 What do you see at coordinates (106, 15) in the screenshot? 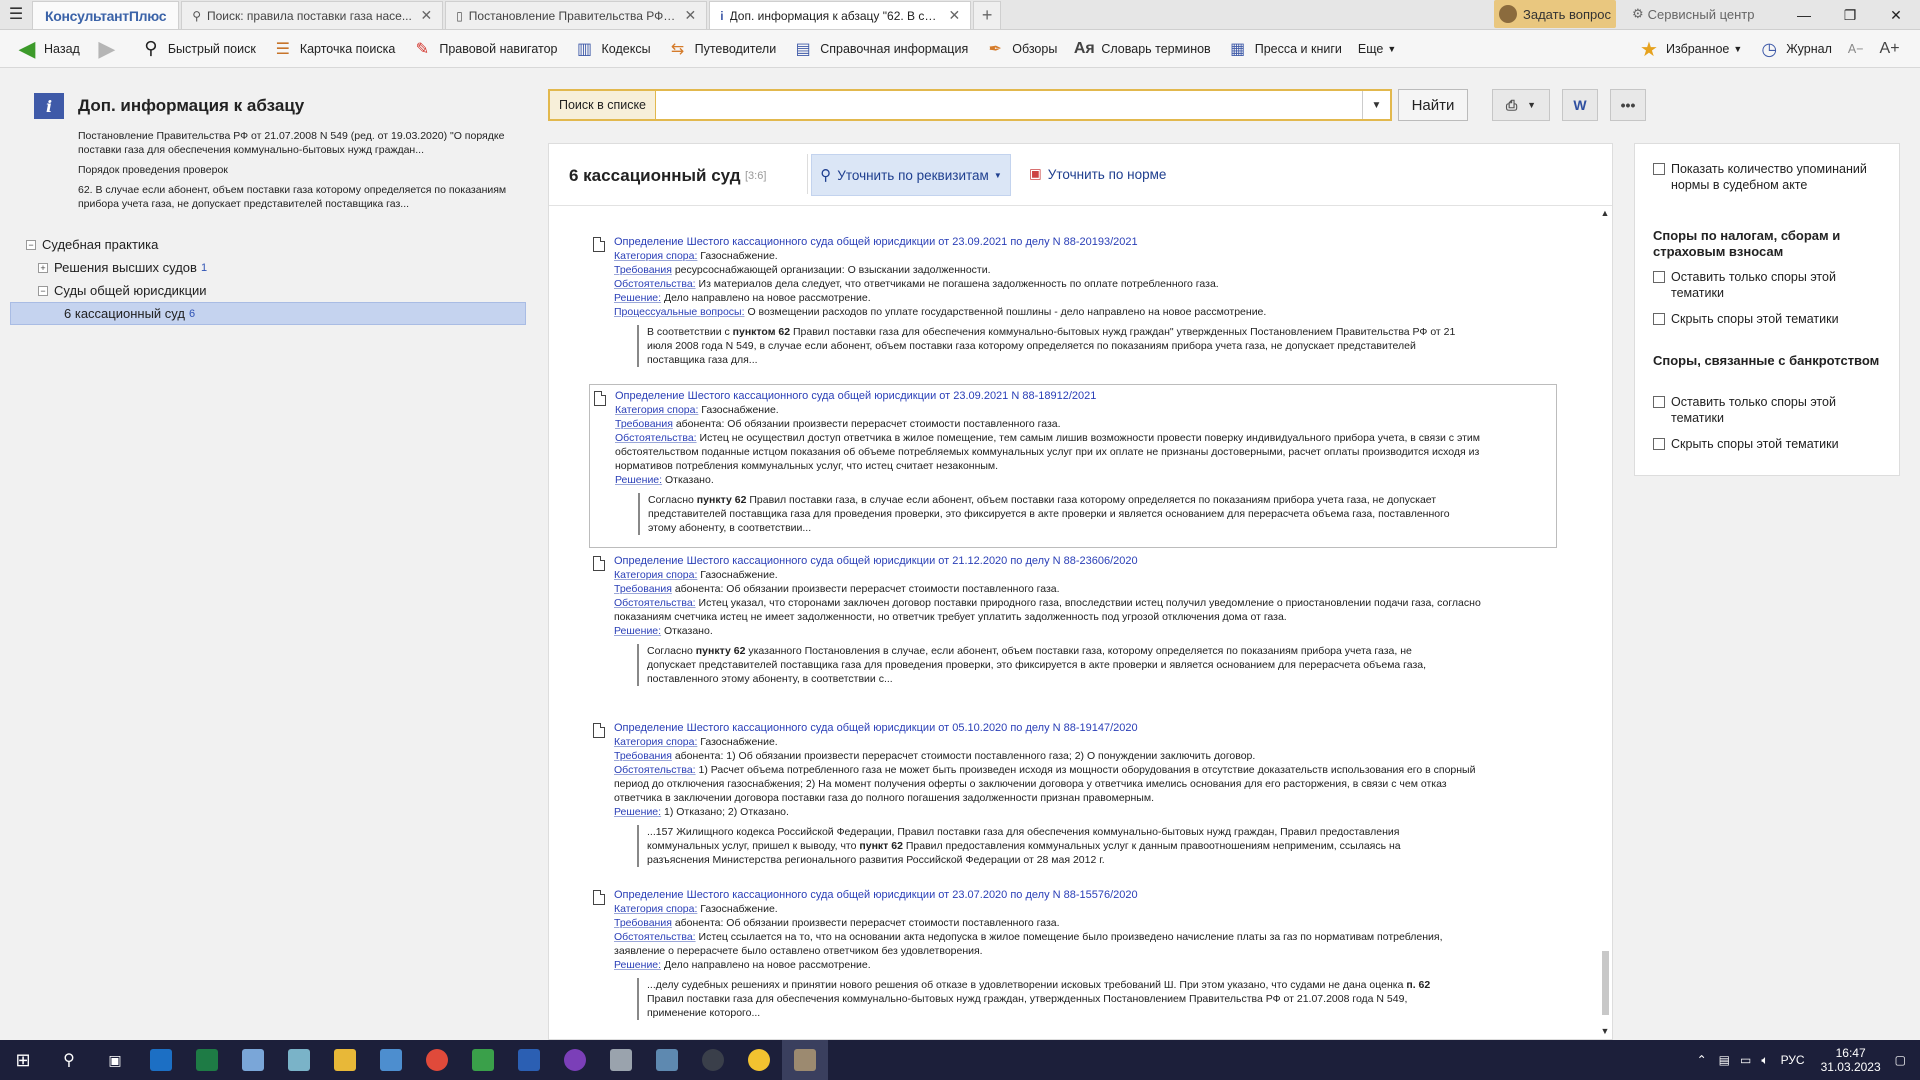
I see `app-logo: КонсультантПлюс` at bounding box center [106, 15].